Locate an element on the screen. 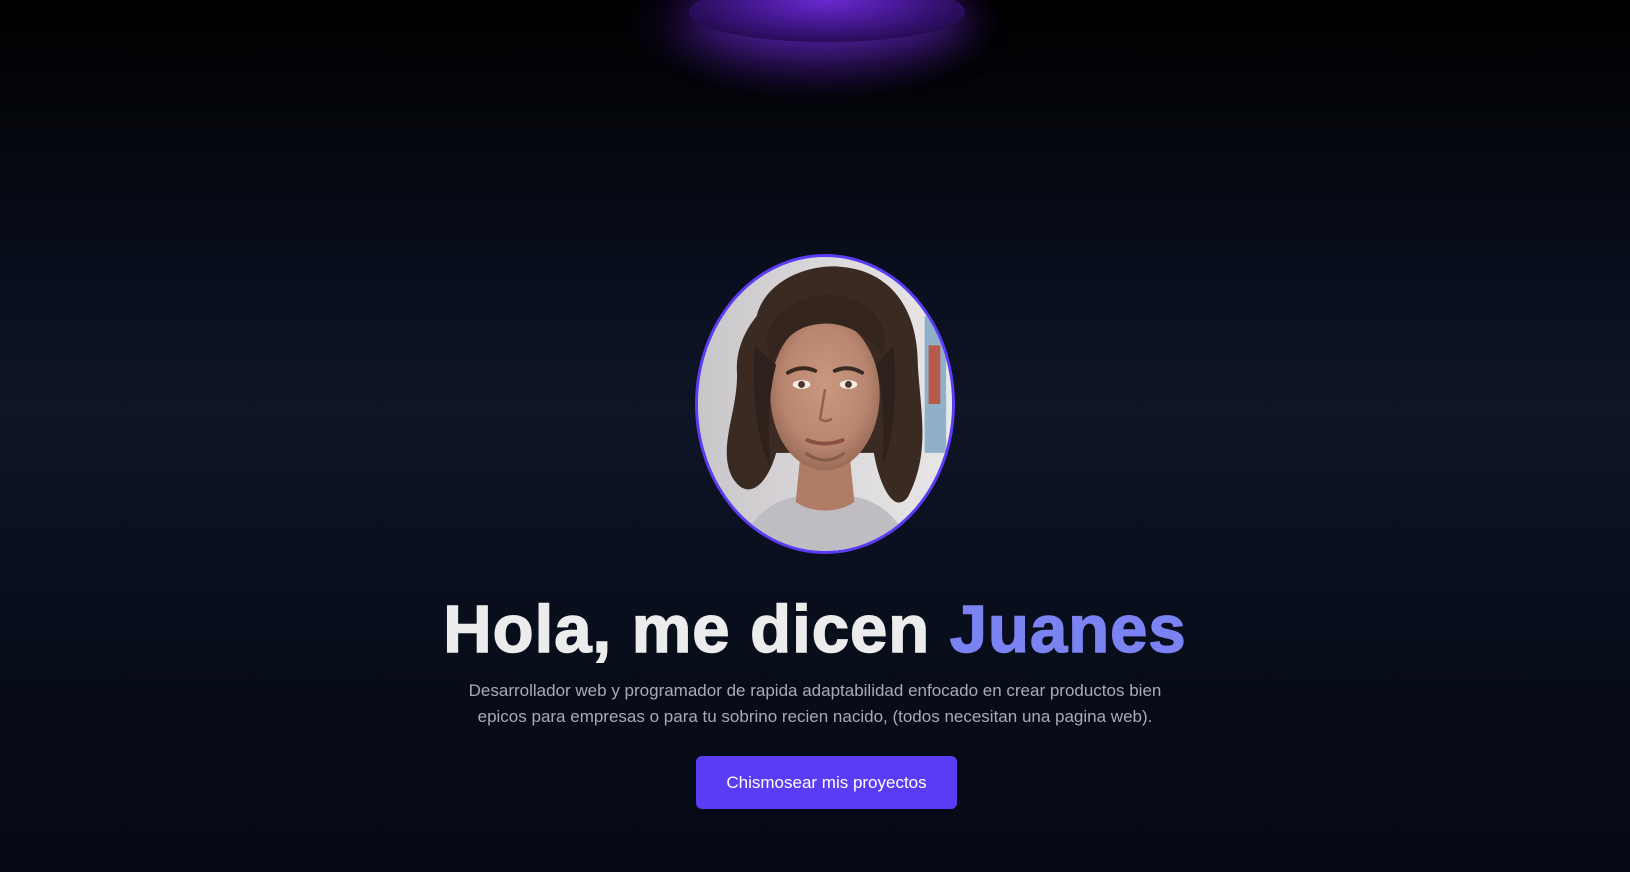  profile-avatar is located at coordinates (825, 404).